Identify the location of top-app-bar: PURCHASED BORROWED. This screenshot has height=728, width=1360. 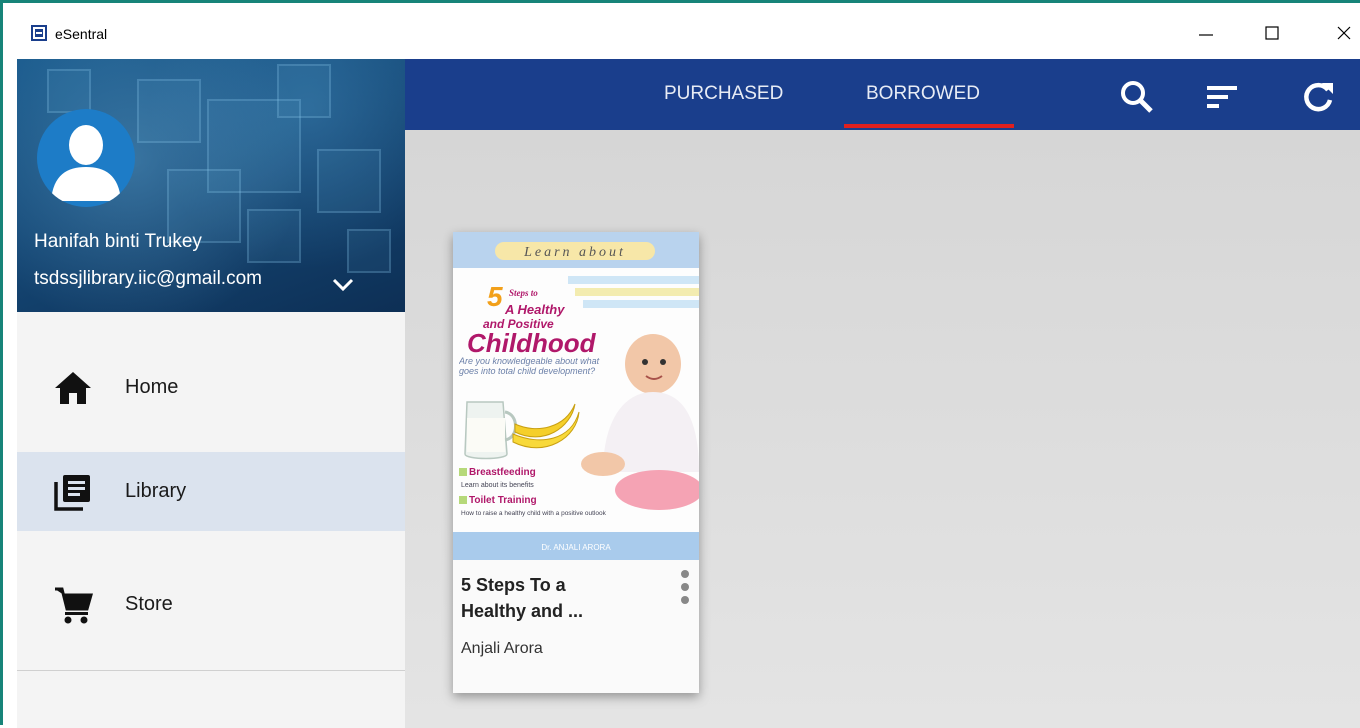
(882, 94).